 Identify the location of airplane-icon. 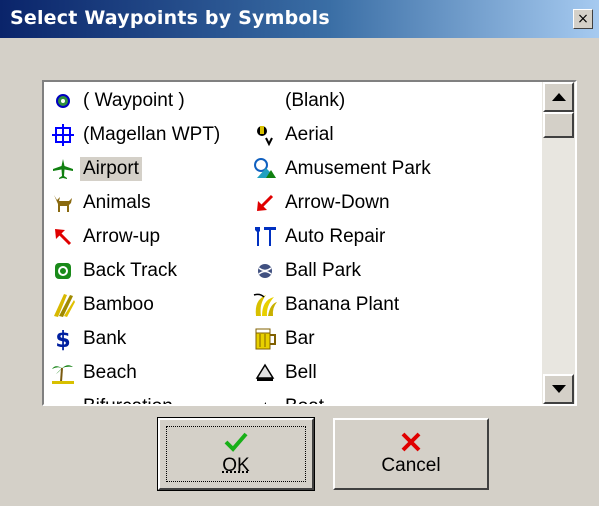
(63, 169).